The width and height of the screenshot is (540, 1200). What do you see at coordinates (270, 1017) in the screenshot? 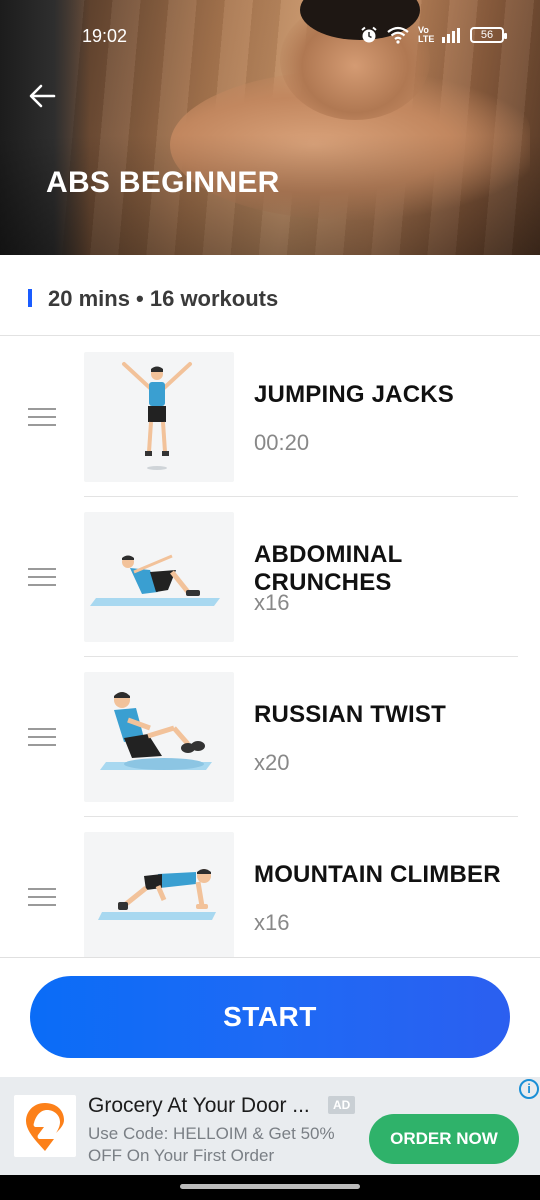
I see `start-button: START` at bounding box center [270, 1017].